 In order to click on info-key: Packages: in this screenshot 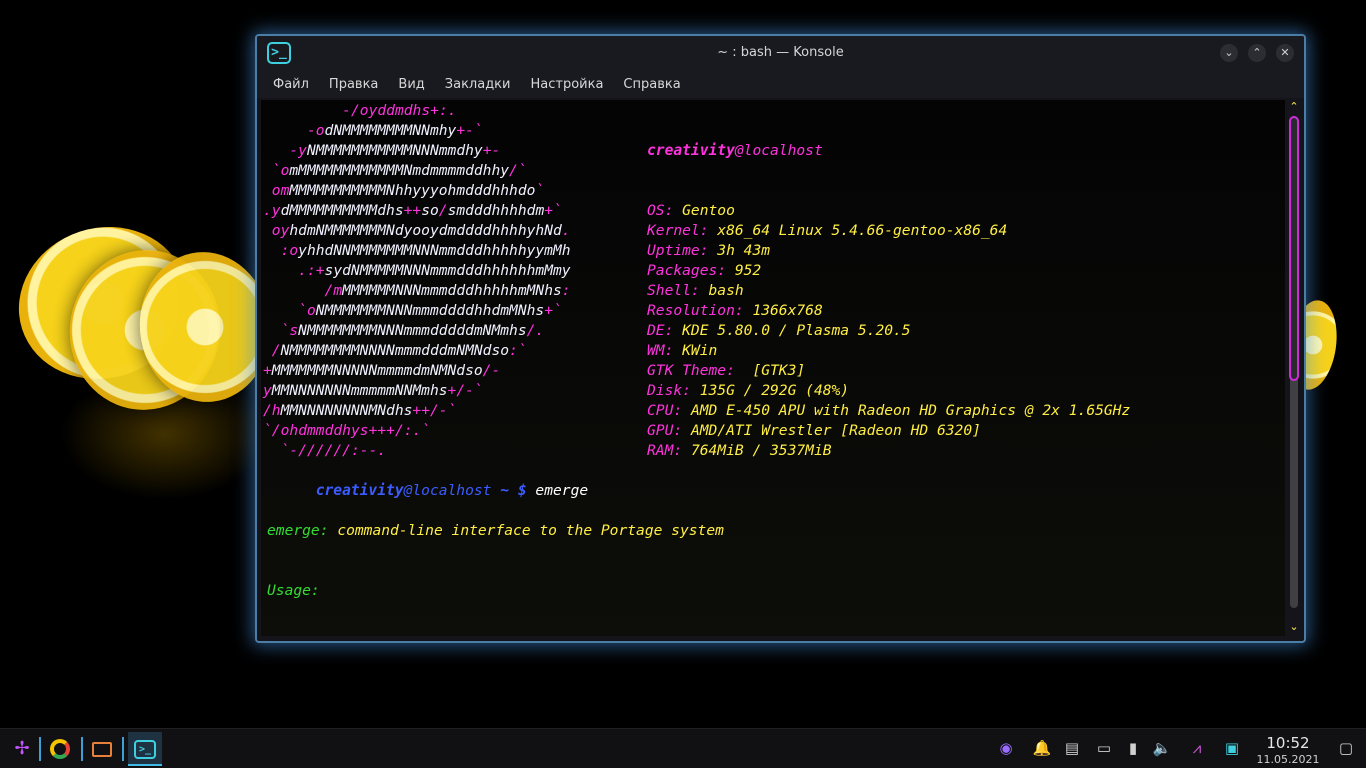, I will do `click(687, 270)`.